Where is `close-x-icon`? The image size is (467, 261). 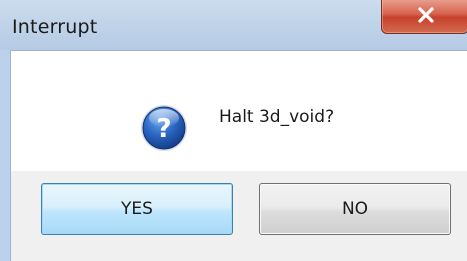 close-x-icon is located at coordinates (426, 15).